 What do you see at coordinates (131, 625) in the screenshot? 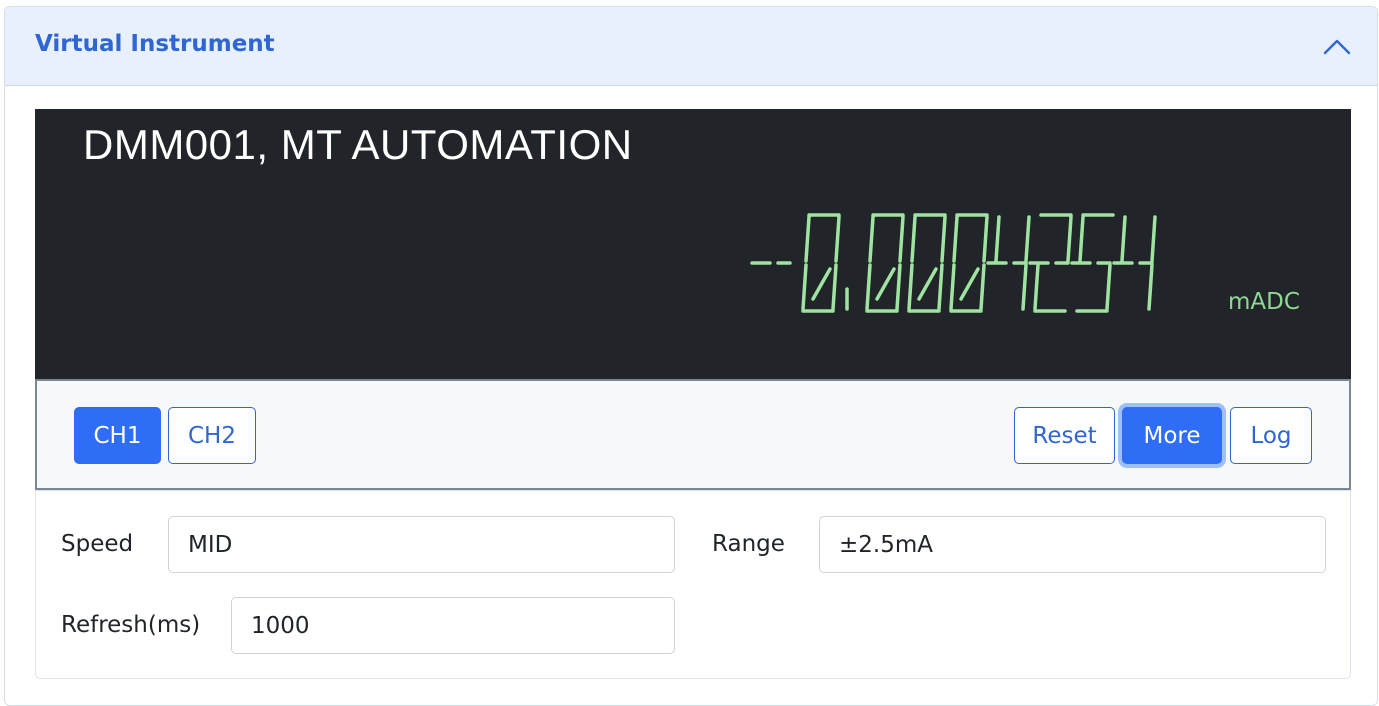
I see `refresh-label: Refresh(ms)` at bounding box center [131, 625].